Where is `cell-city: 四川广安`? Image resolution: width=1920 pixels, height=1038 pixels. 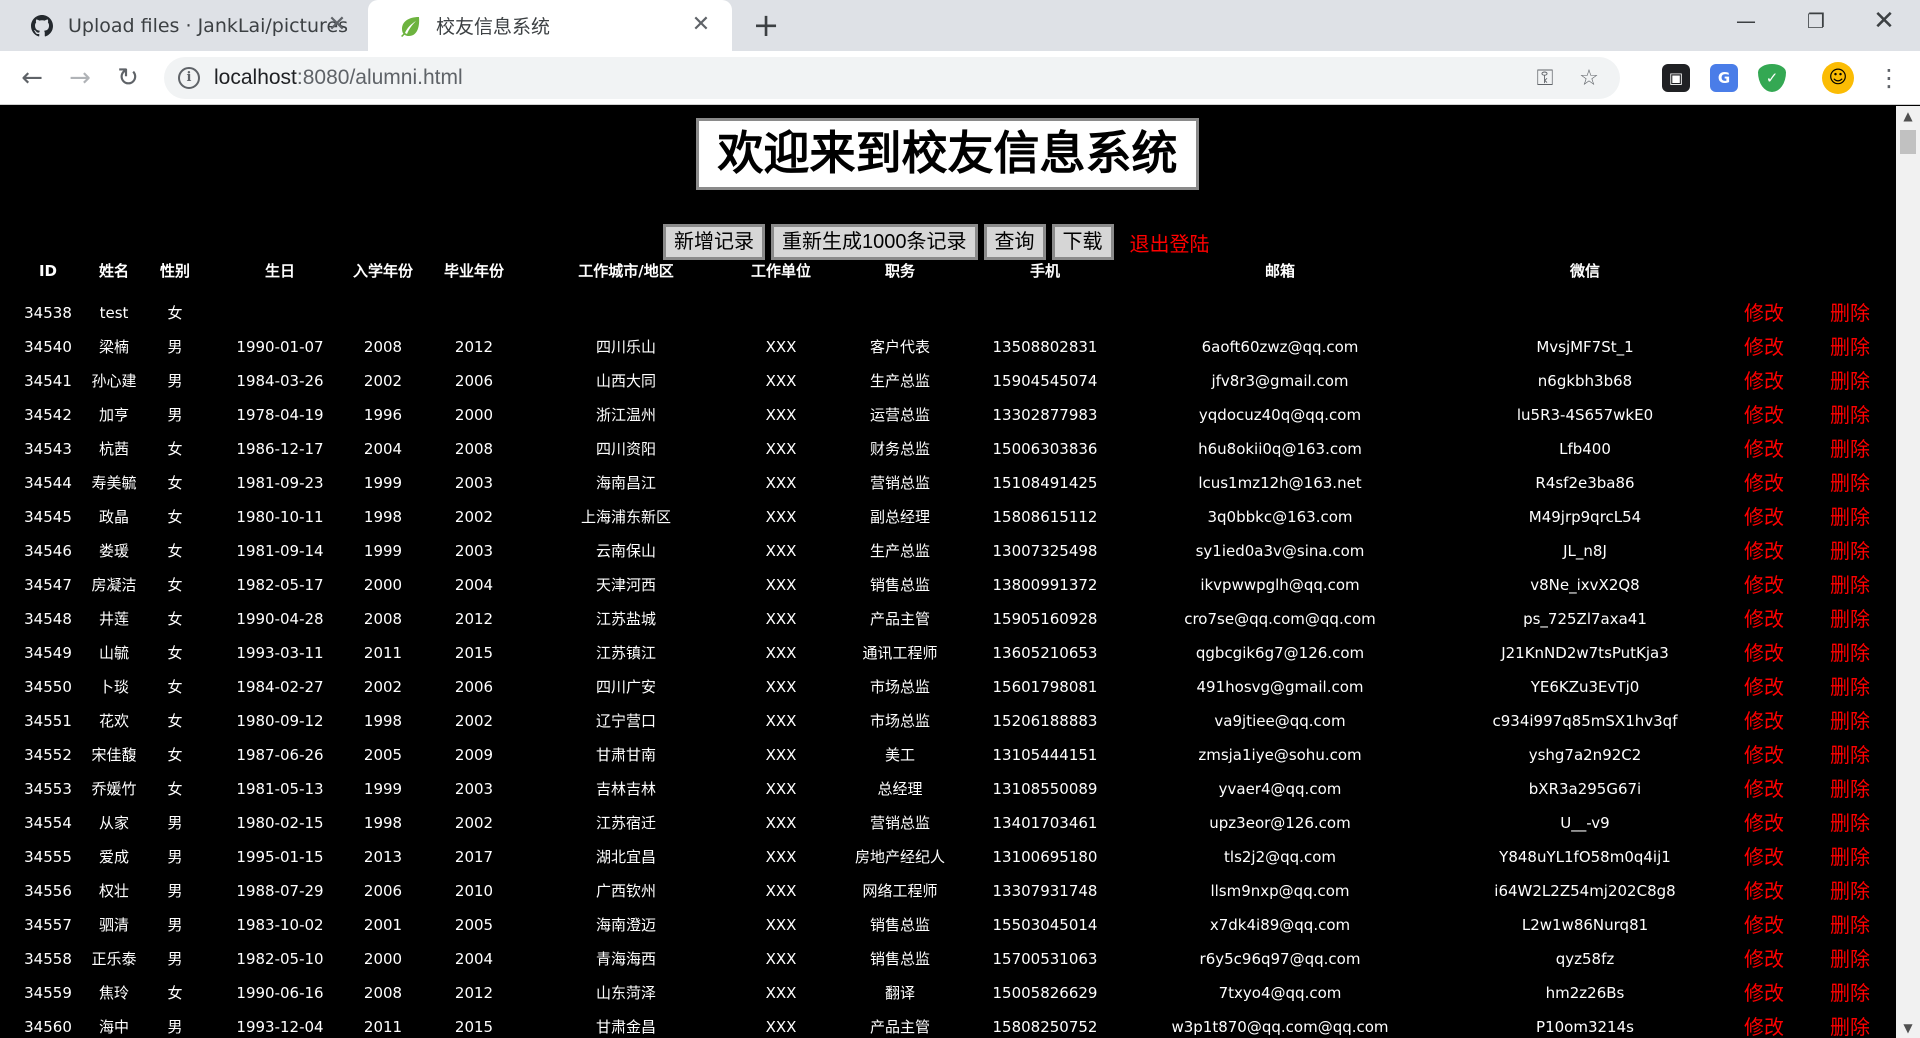 cell-city: 四川广安 is located at coordinates (625, 687).